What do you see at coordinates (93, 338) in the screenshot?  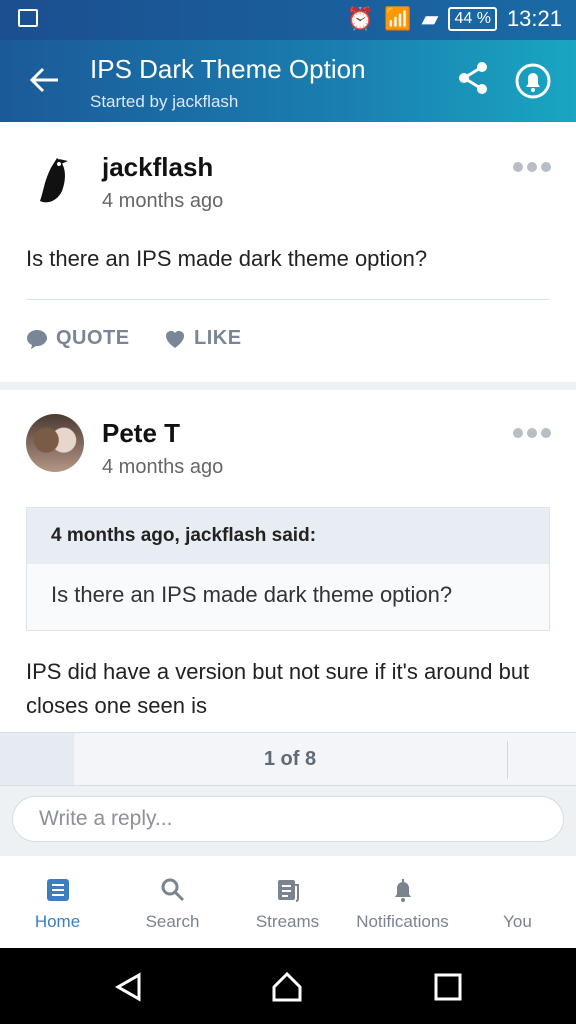 I see `quote-label: QUOTE` at bounding box center [93, 338].